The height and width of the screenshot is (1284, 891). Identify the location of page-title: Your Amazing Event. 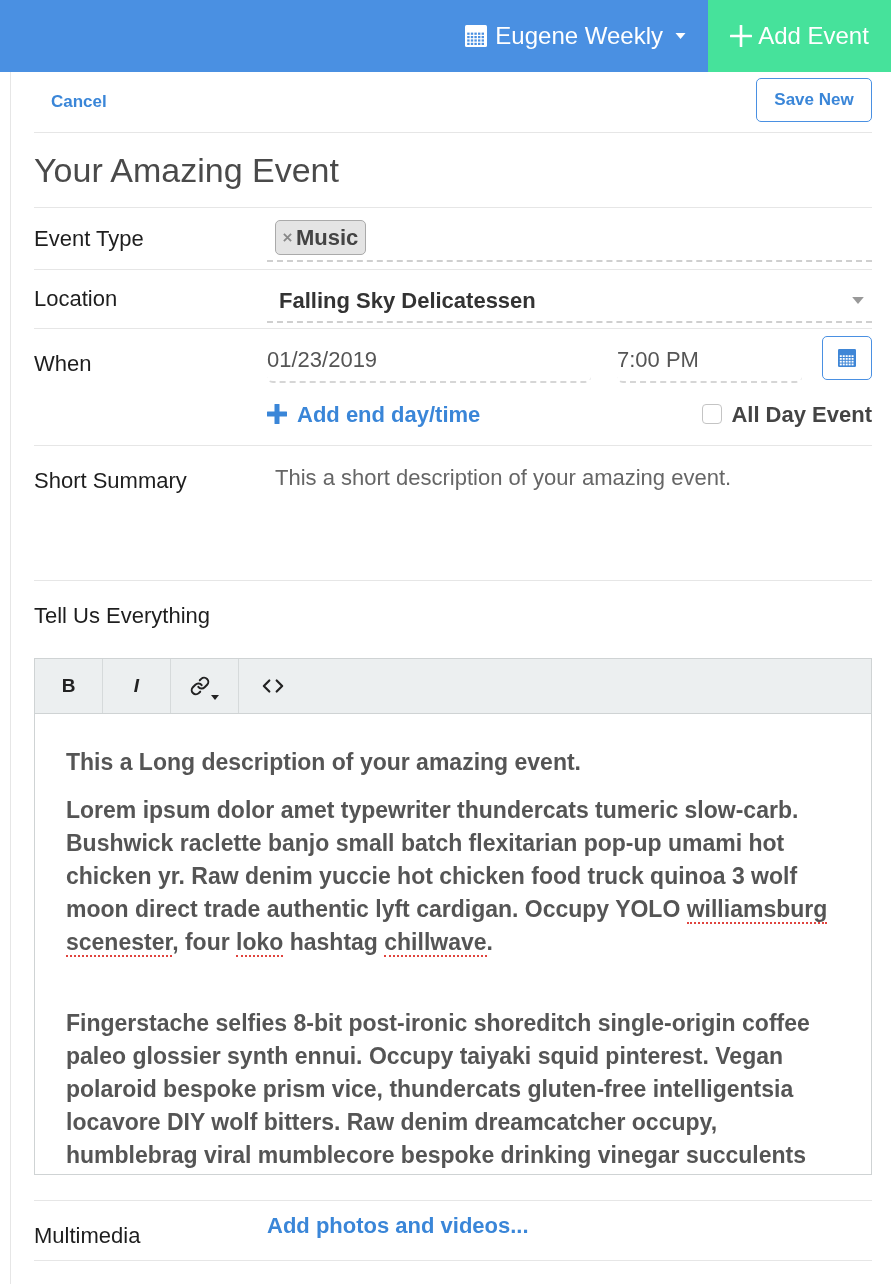
(186, 170).